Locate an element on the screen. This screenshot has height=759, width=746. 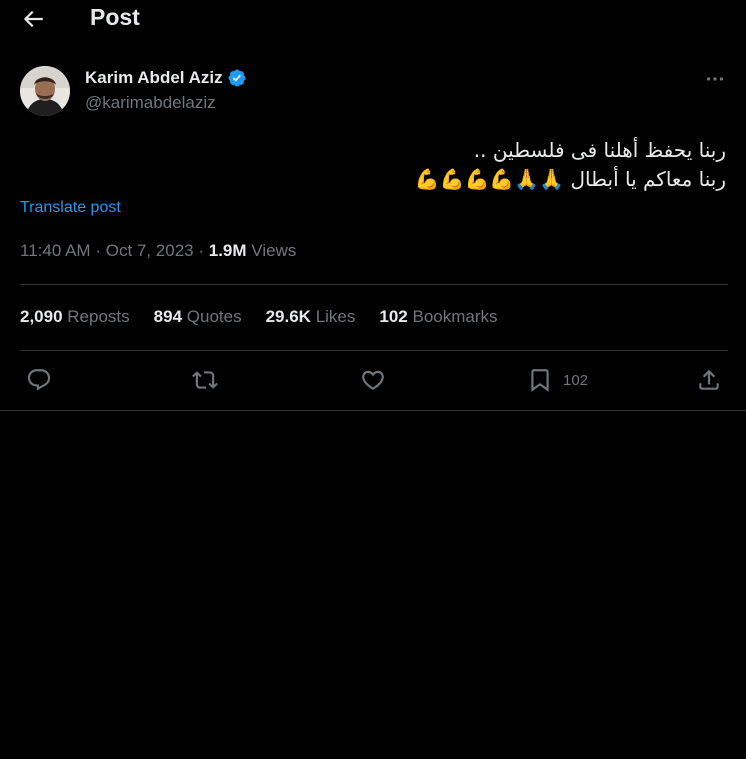
likes-label: Likes is located at coordinates (335, 316).